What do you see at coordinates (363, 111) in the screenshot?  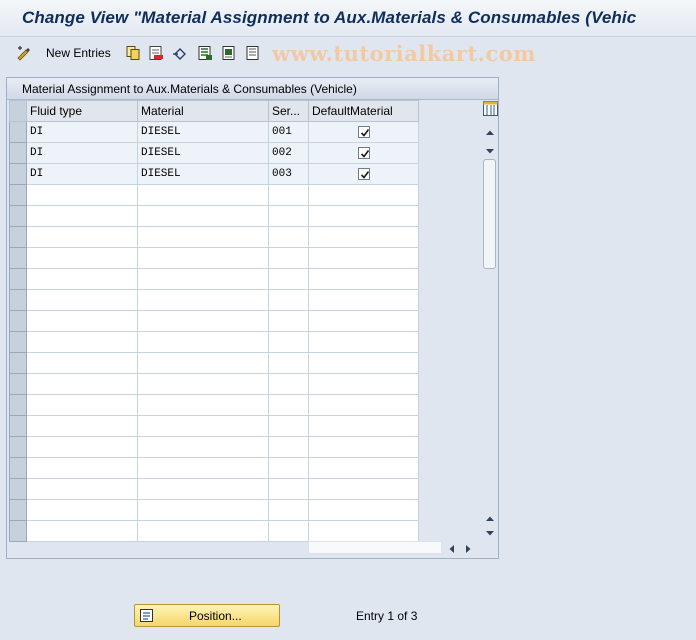 I see `column-header-default-material: DefaultMaterial` at bounding box center [363, 111].